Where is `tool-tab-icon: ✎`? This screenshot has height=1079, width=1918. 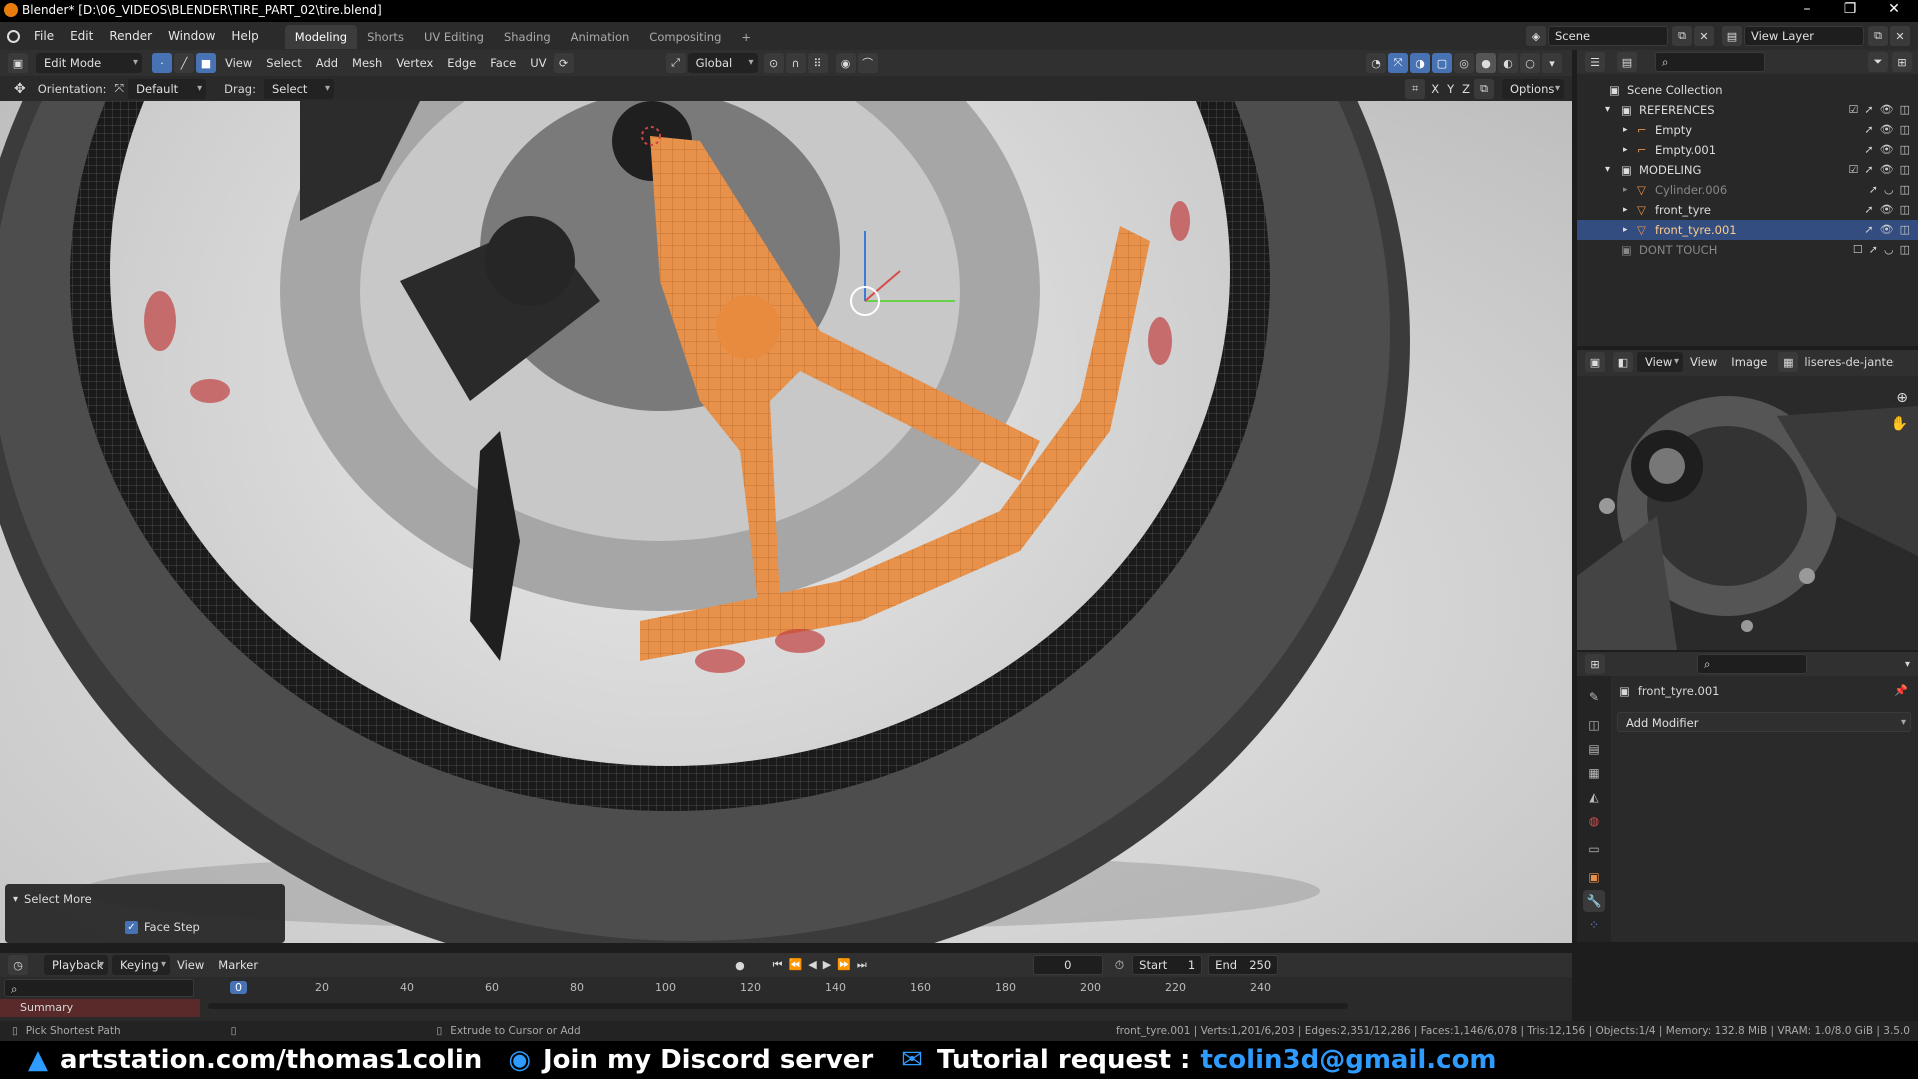 tool-tab-icon: ✎ is located at coordinates (1594, 697).